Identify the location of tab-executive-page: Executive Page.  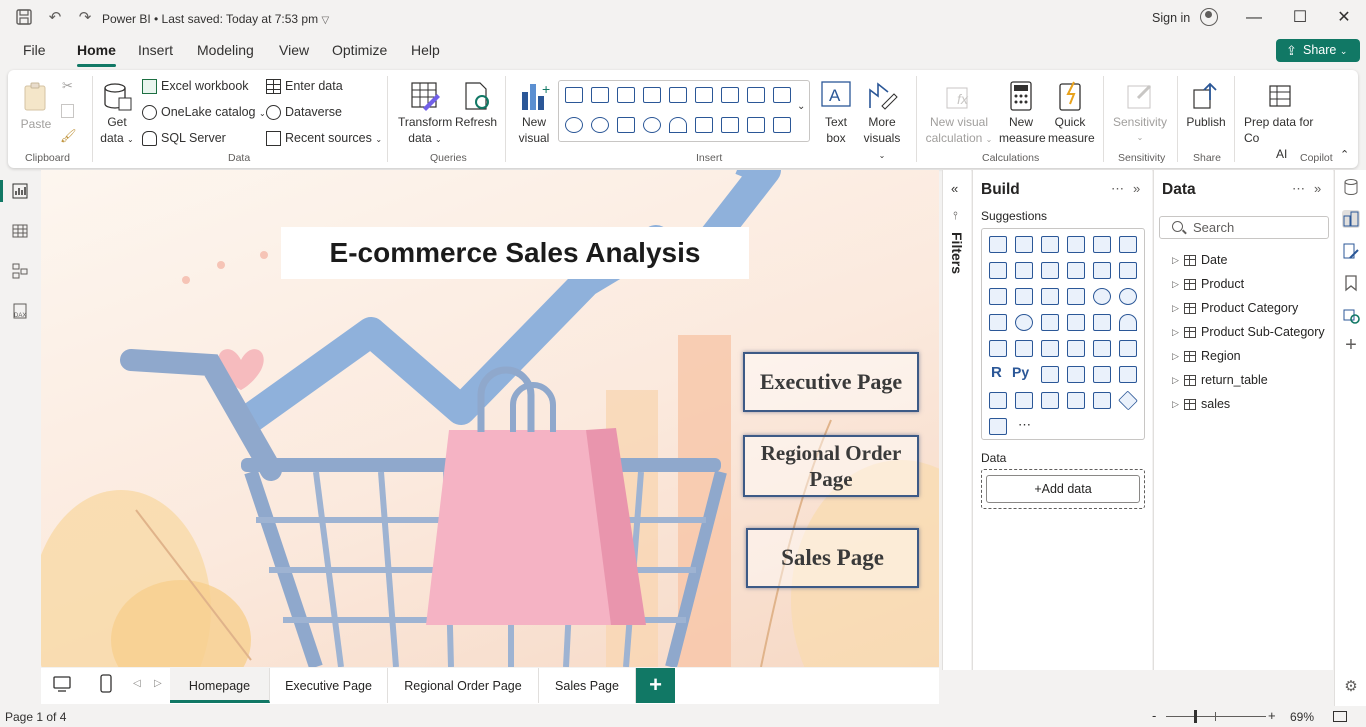
(329, 685).